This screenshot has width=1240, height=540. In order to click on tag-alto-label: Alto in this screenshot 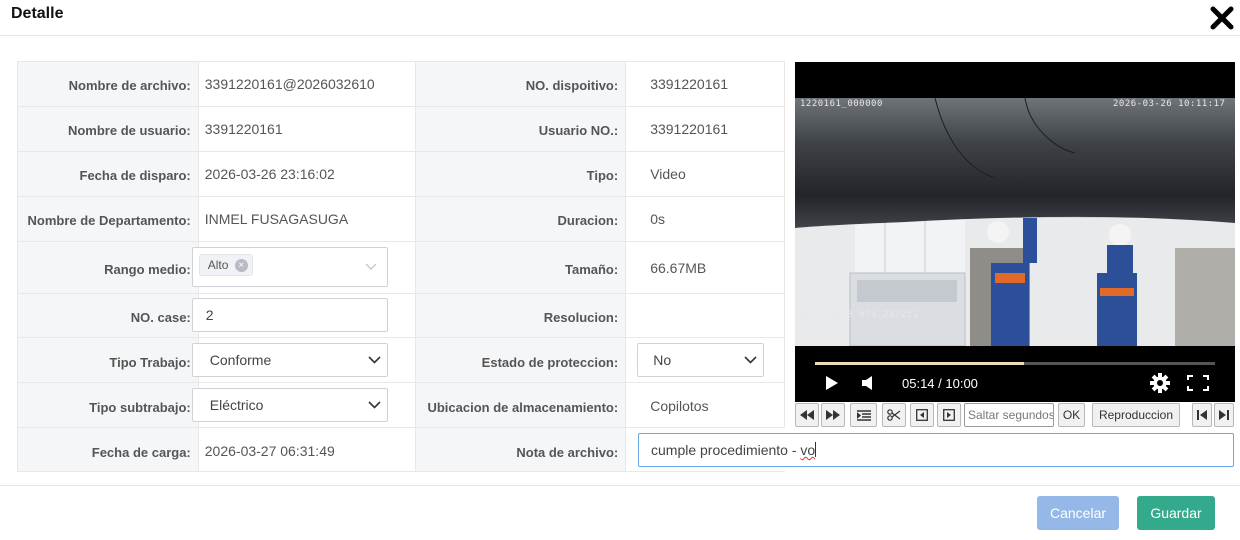, I will do `click(218, 265)`.